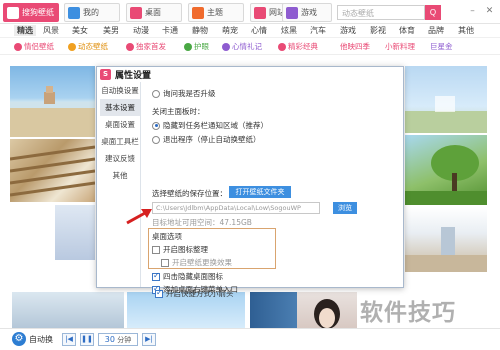 Image resolution: width=500 pixels, height=350 pixels. I want to click on category-item: 炫黑, so click(289, 30).